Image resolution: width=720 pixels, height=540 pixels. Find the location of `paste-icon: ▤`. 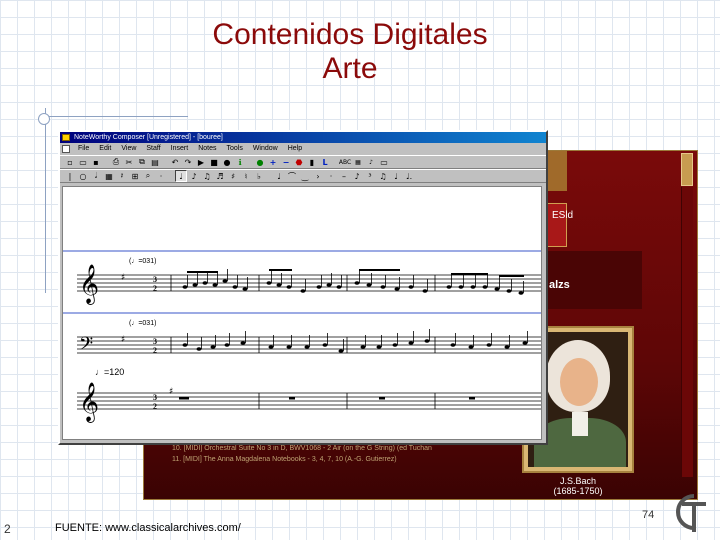

paste-icon: ▤ is located at coordinates (155, 162).